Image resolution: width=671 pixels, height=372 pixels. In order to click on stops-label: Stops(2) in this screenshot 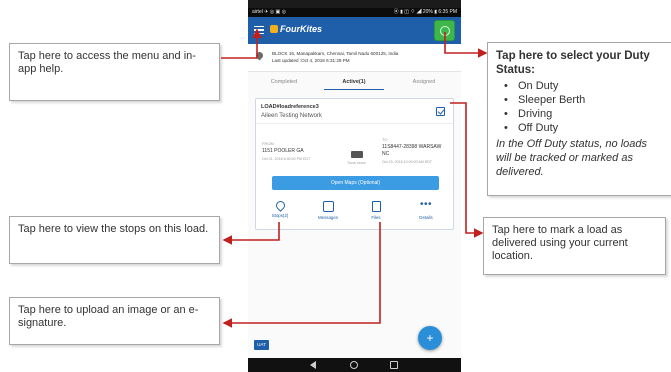, I will do `click(280, 215)`.